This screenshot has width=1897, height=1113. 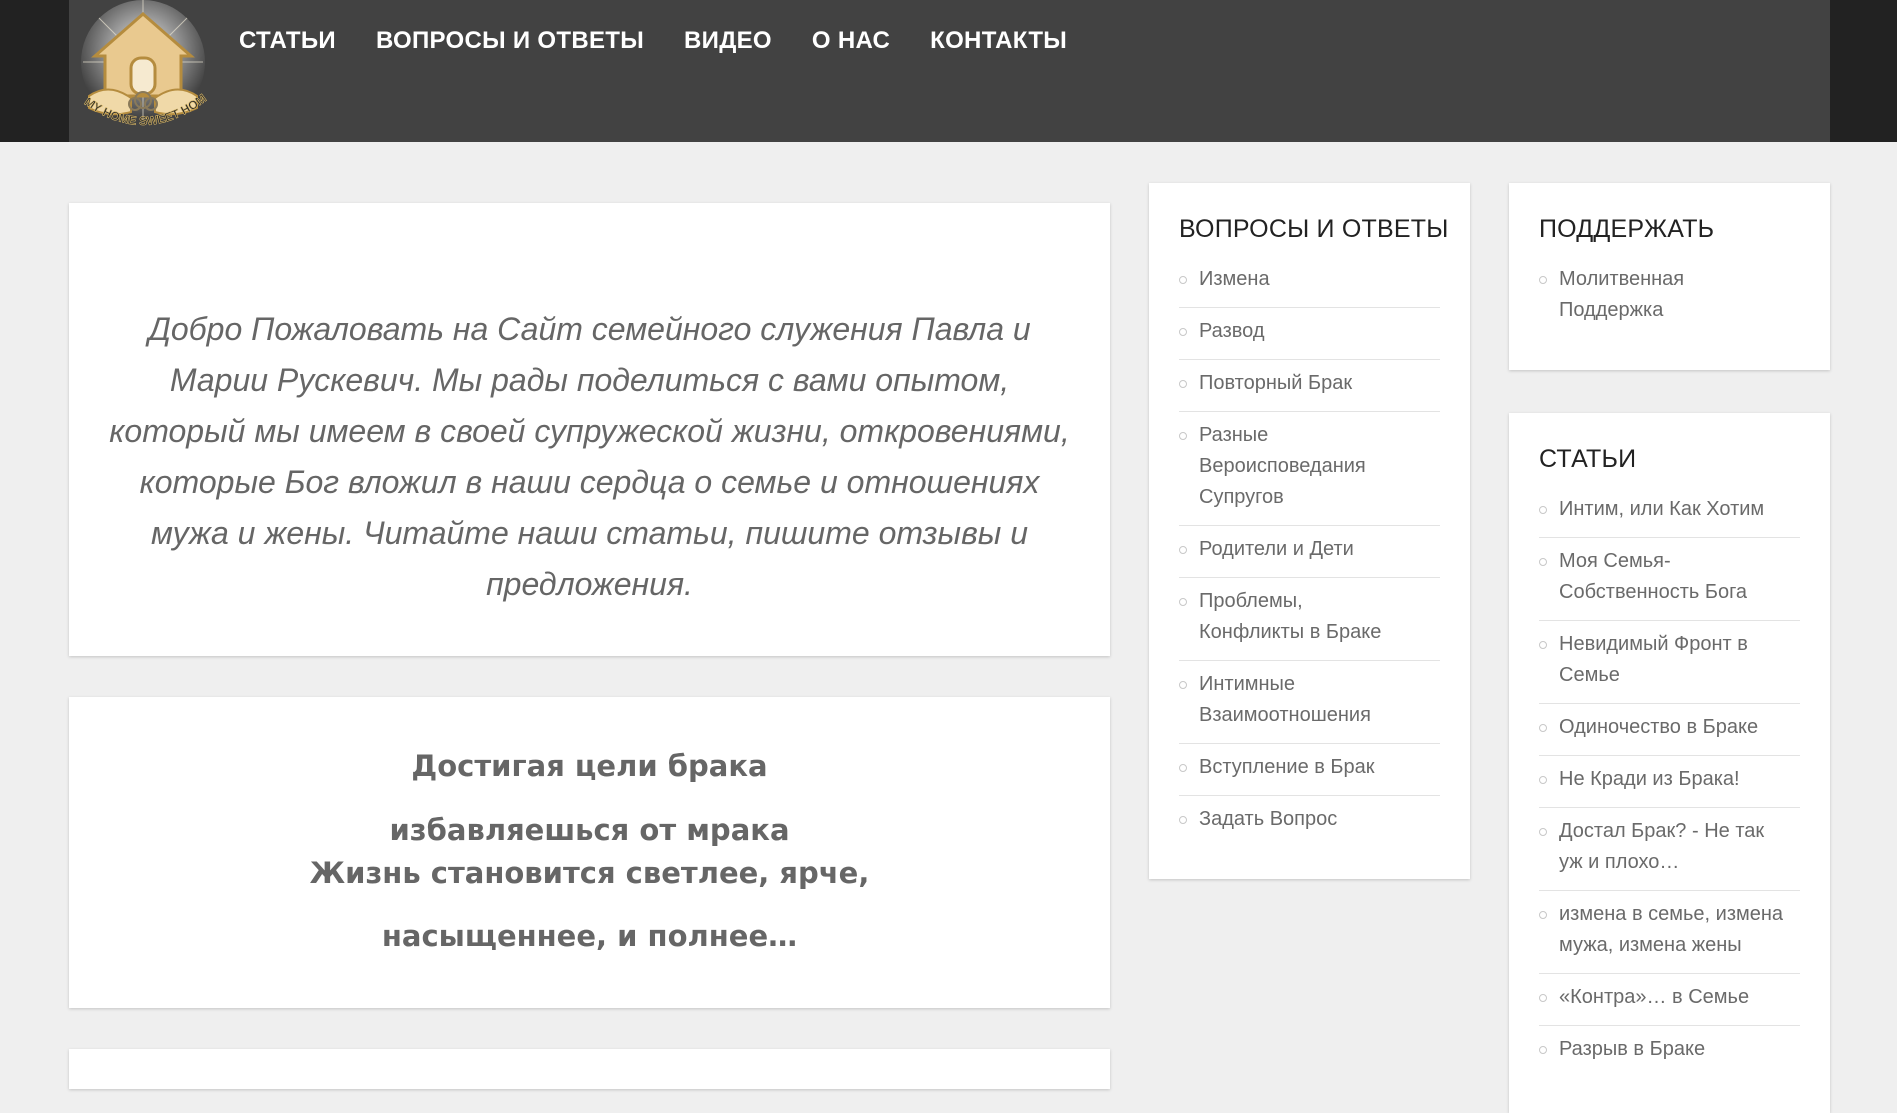 What do you see at coordinates (1309, 334) in the screenshot?
I see `qa-item: Развод` at bounding box center [1309, 334].